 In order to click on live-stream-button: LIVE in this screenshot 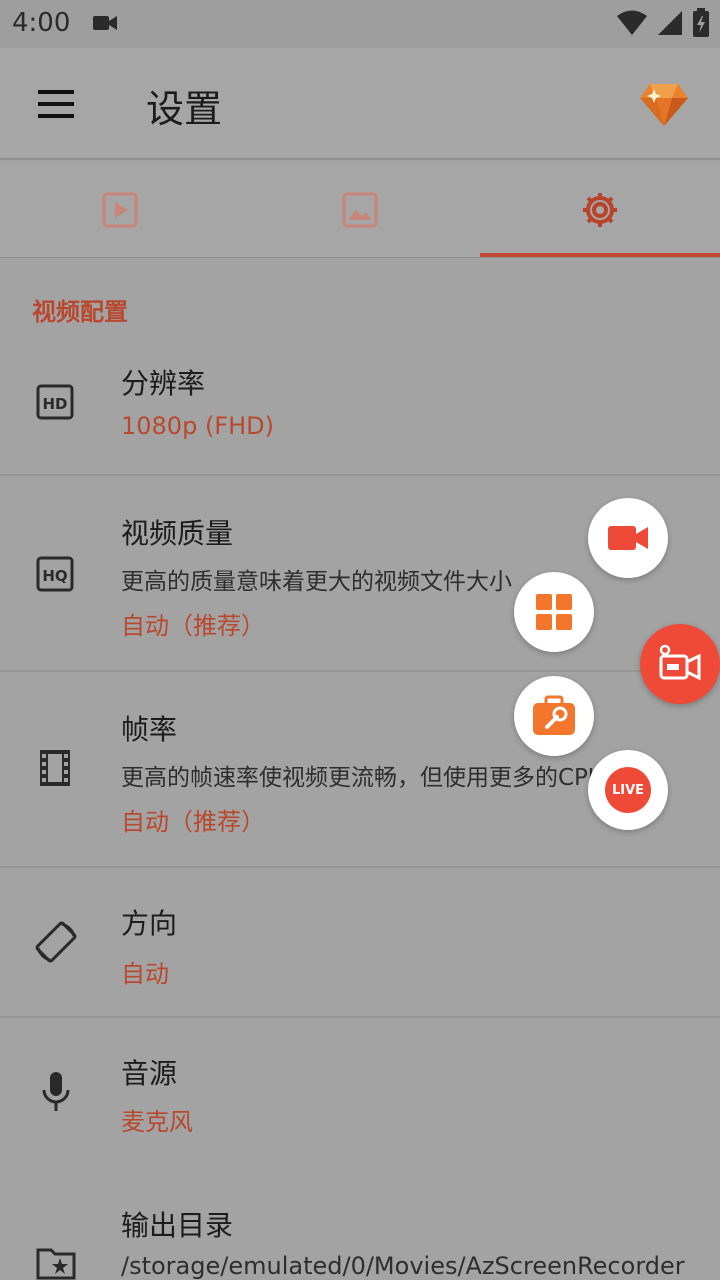, I will do `click(628, 790)`.